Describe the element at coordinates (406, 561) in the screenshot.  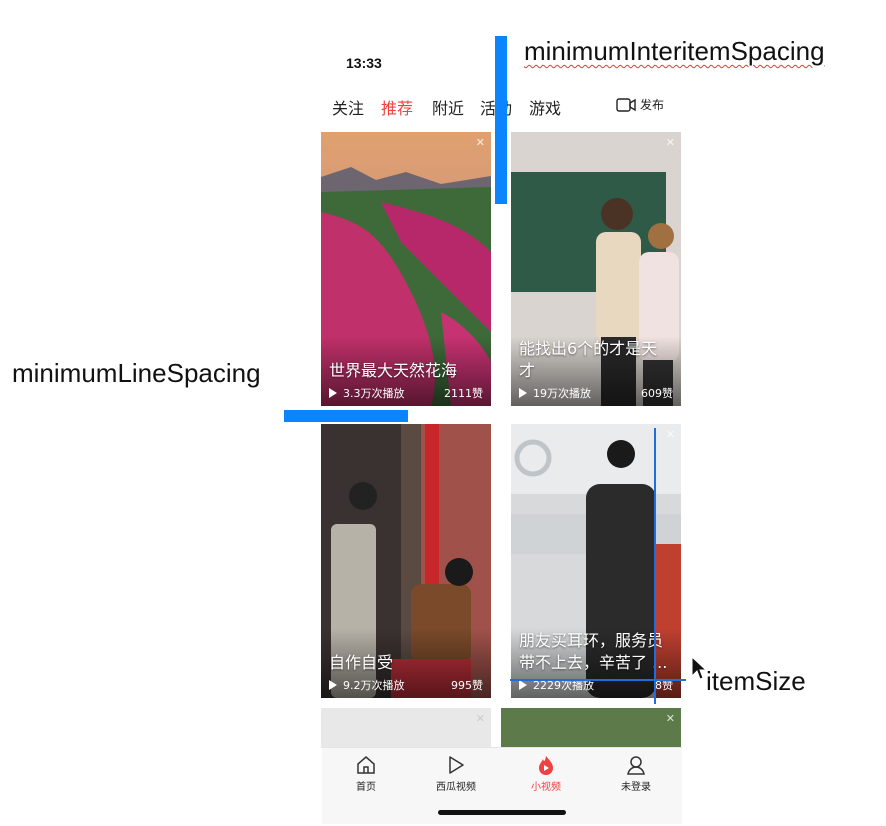
I see `video-card: 自作自受 9.2万次播放 995赞` at that location.